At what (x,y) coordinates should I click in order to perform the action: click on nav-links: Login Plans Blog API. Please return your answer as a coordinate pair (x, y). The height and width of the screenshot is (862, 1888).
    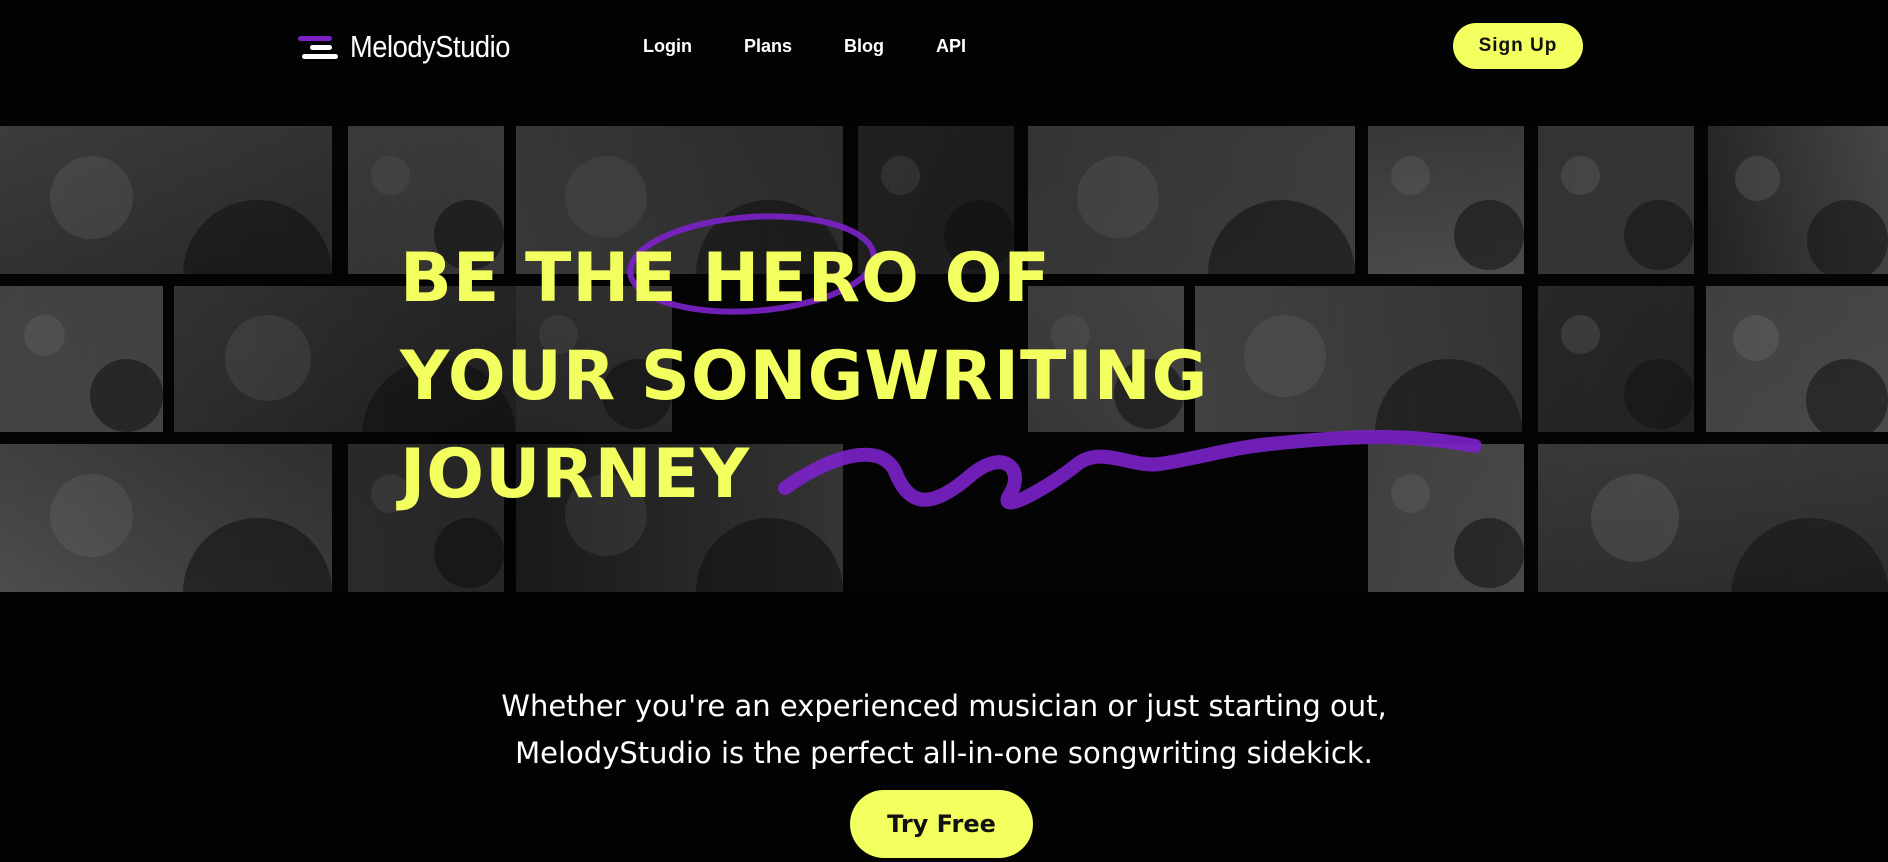
    Looking at the image, I should click on (830, 46).